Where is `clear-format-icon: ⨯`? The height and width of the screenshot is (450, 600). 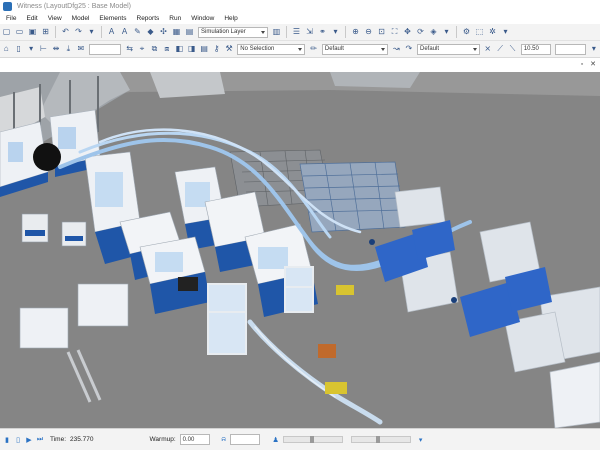
clear-format-icon: ⨯ is located at coordinates (487, 49).